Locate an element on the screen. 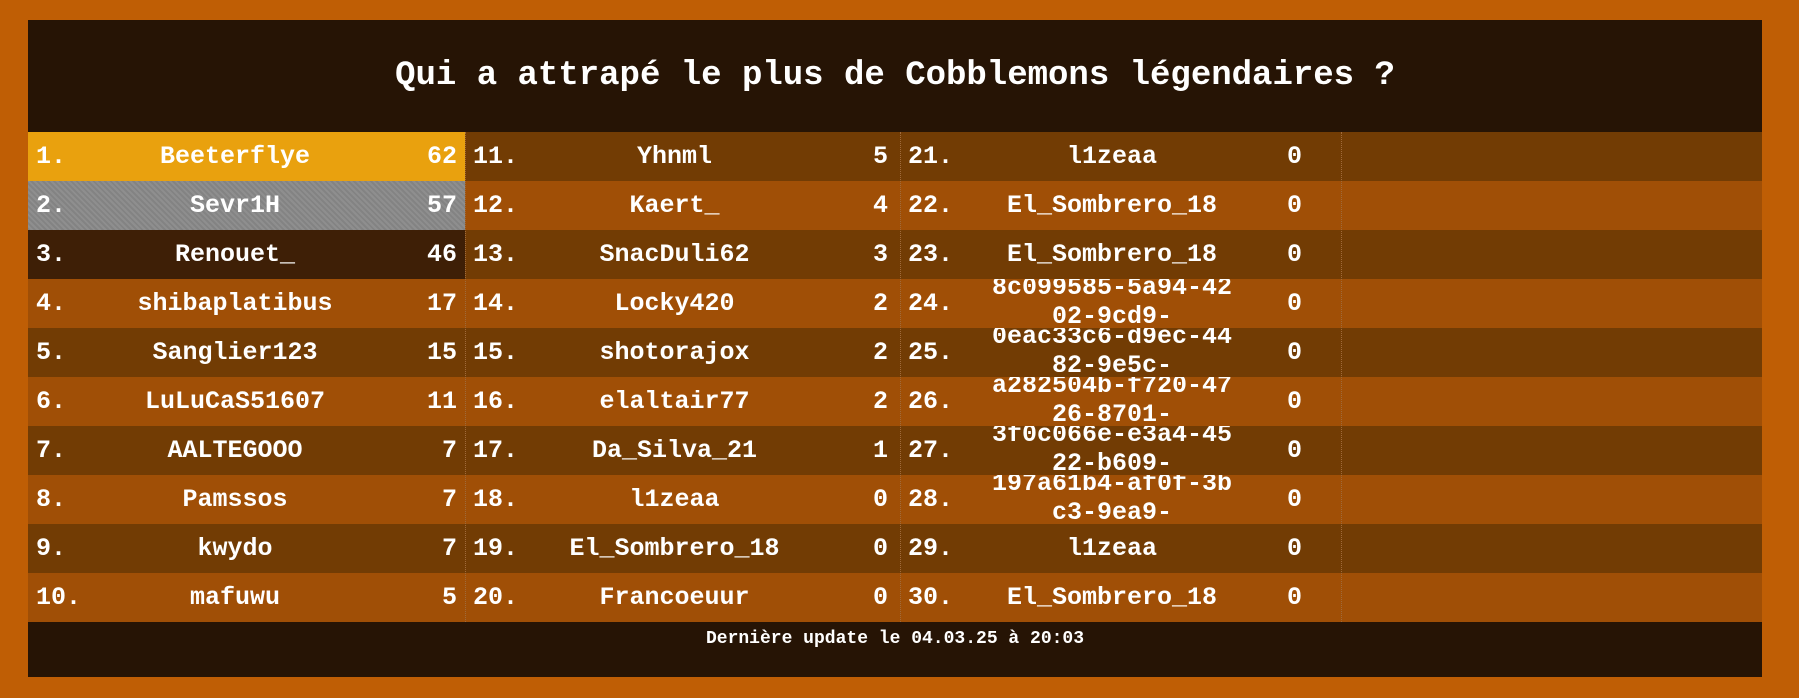 The height and width of the screenshot is (698, 1799). entry-rank: 14. is located at coordinates (496, 303).